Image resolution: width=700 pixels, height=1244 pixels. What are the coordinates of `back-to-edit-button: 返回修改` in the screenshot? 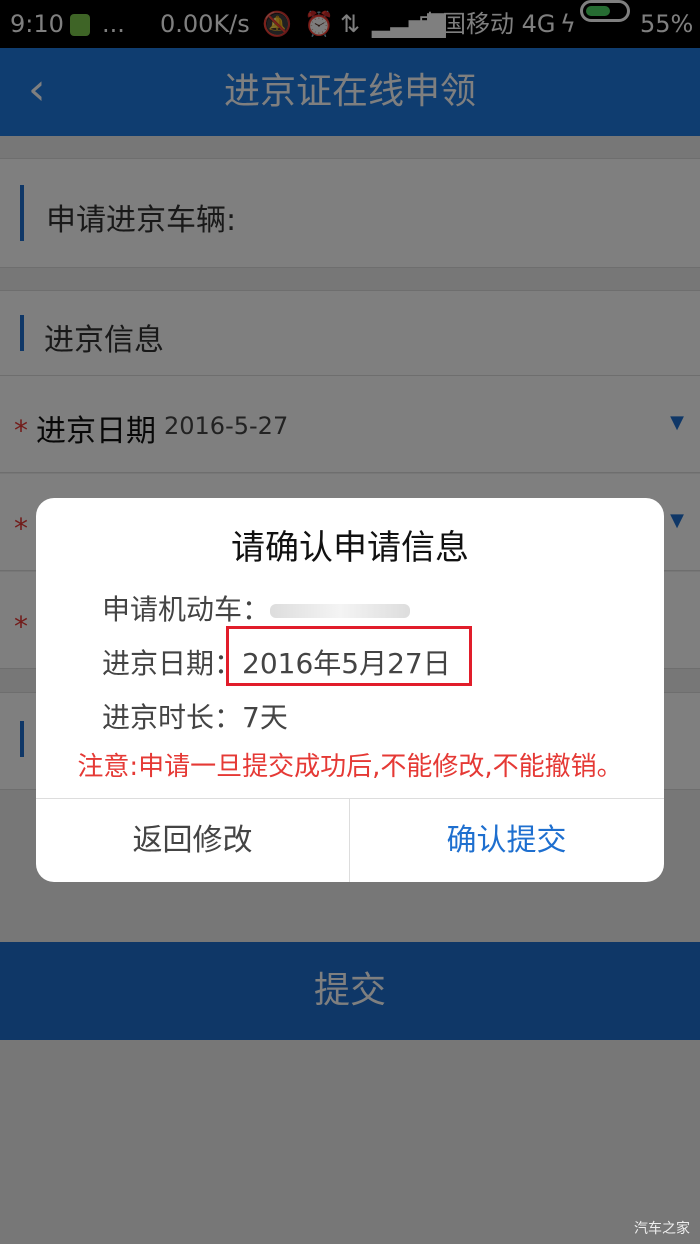 It's located at (193, 840).